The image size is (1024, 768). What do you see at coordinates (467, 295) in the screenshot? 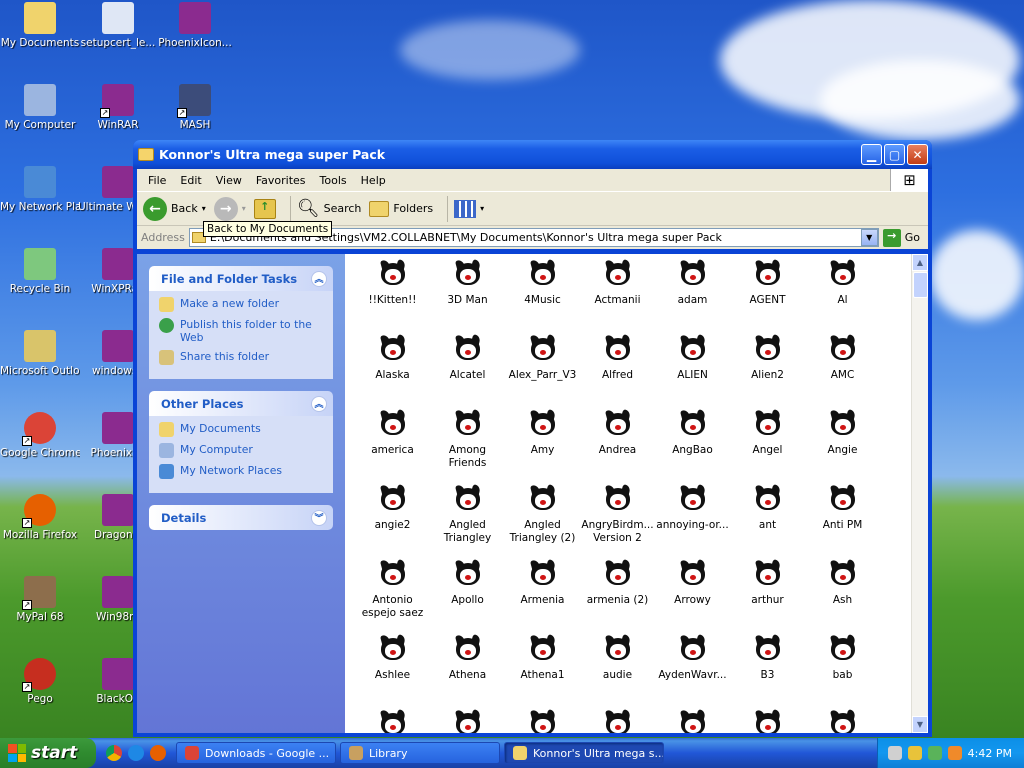
I see `file-item: 3D Man` at bounding box center [467, 295].